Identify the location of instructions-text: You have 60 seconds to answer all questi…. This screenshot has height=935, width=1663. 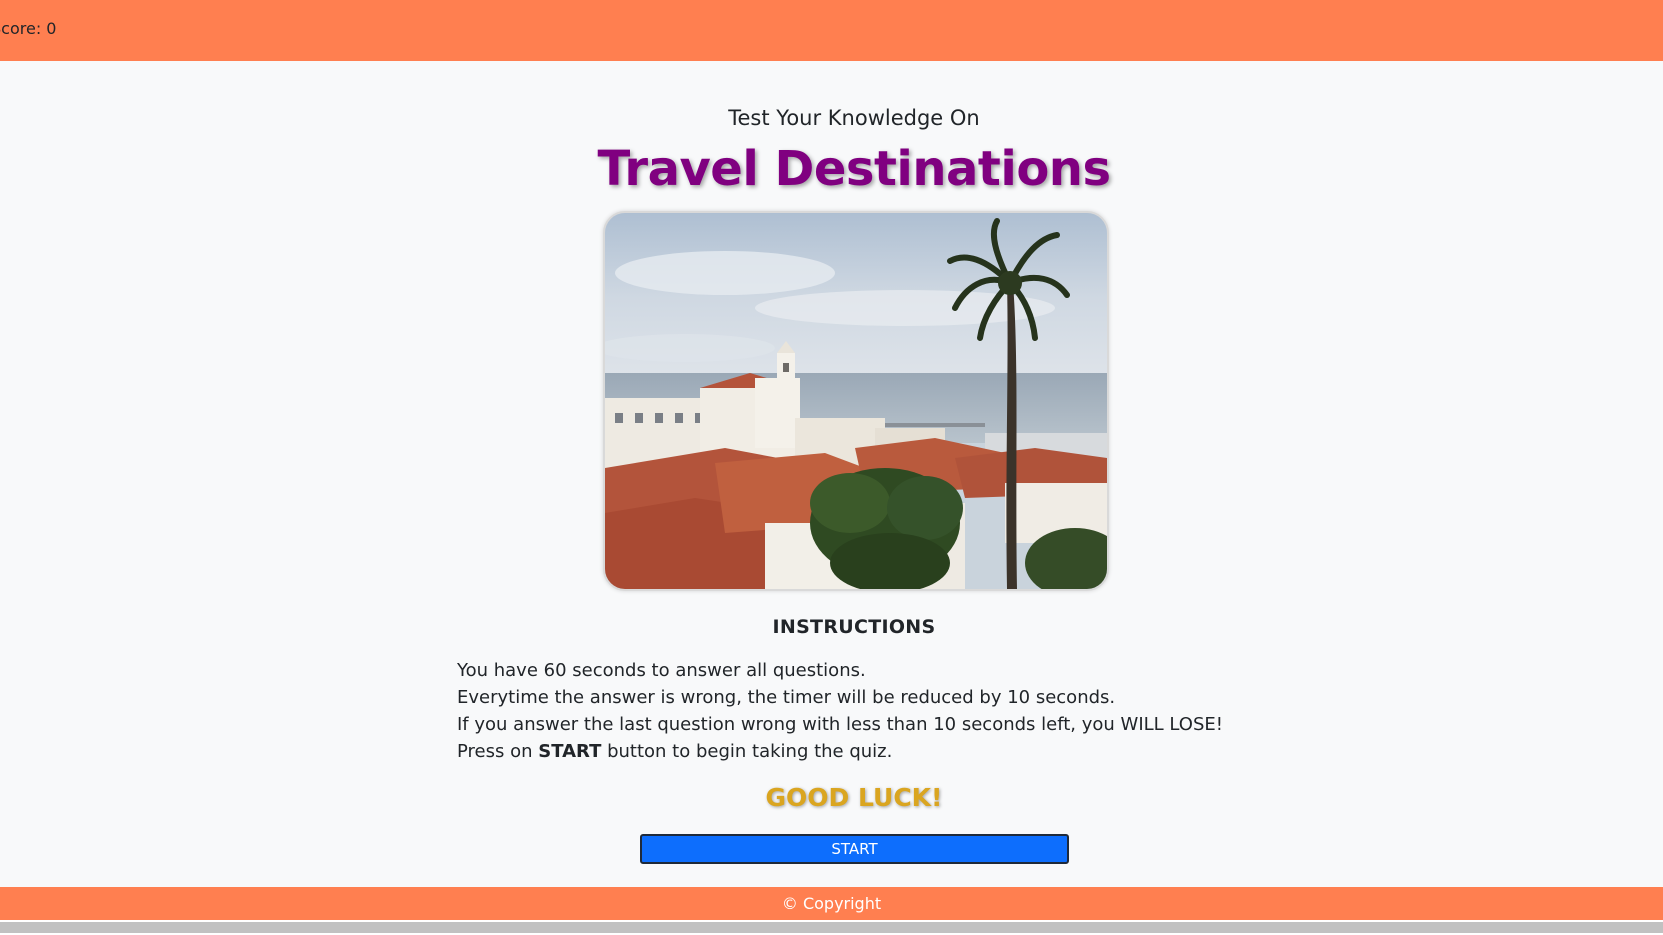
(840, 711).